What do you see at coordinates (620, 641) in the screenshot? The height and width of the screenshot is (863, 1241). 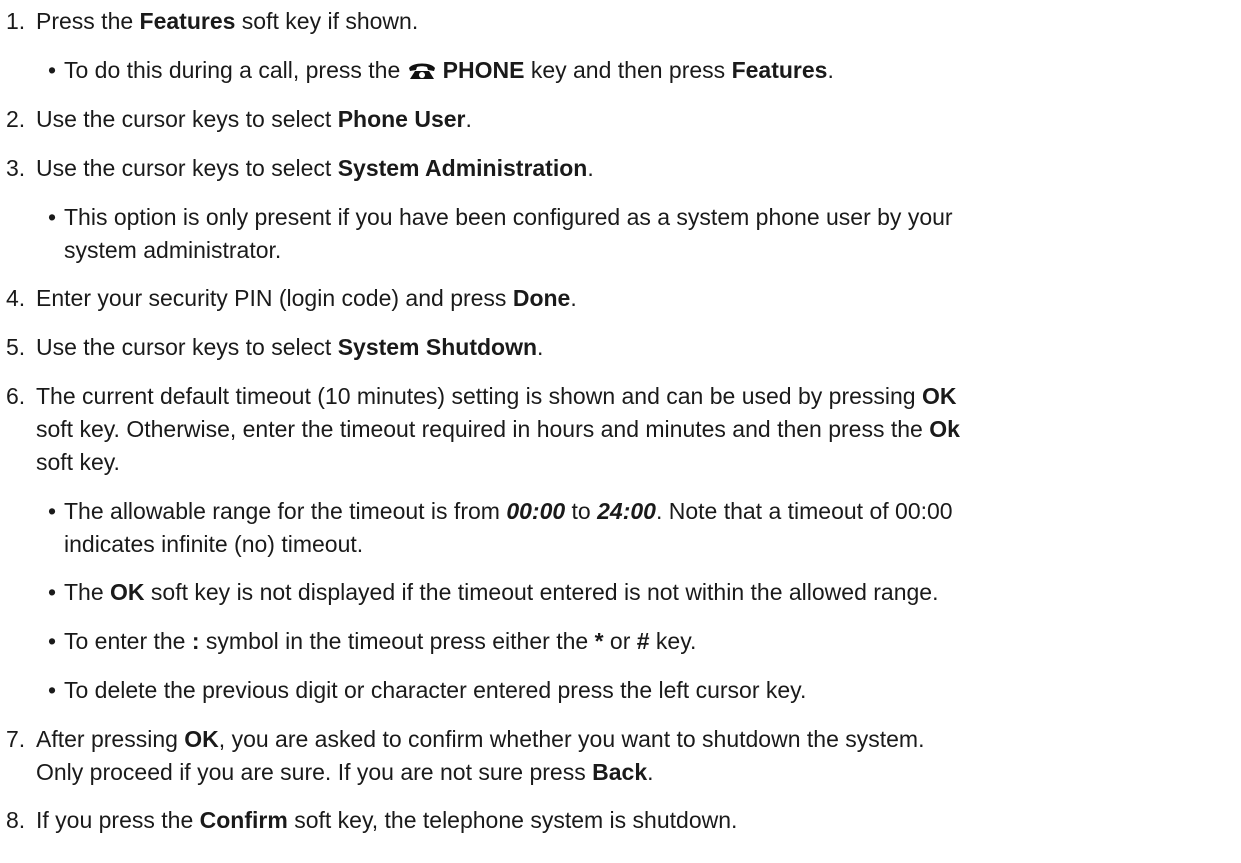 I see `text-run: or` at bounding box center [620, 641].